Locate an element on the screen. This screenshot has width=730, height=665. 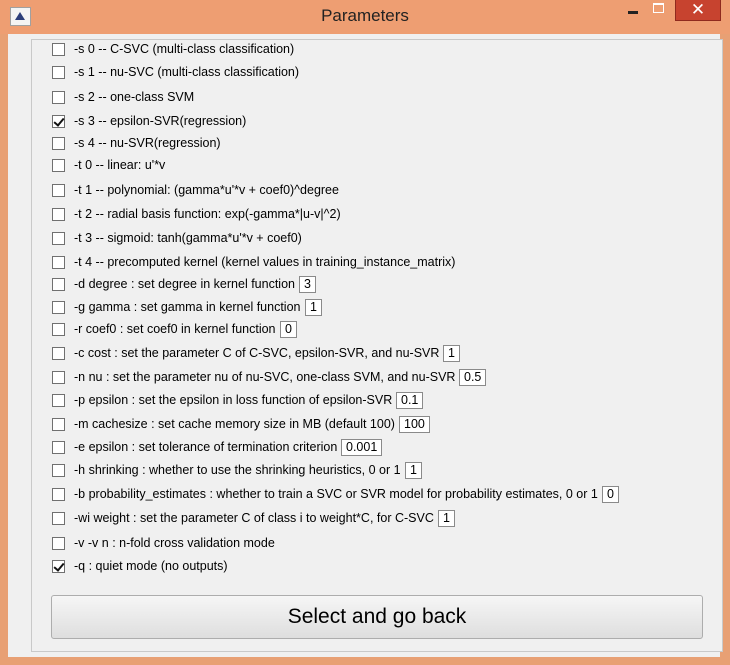
maximize-button is located at coordinates (659, 10).